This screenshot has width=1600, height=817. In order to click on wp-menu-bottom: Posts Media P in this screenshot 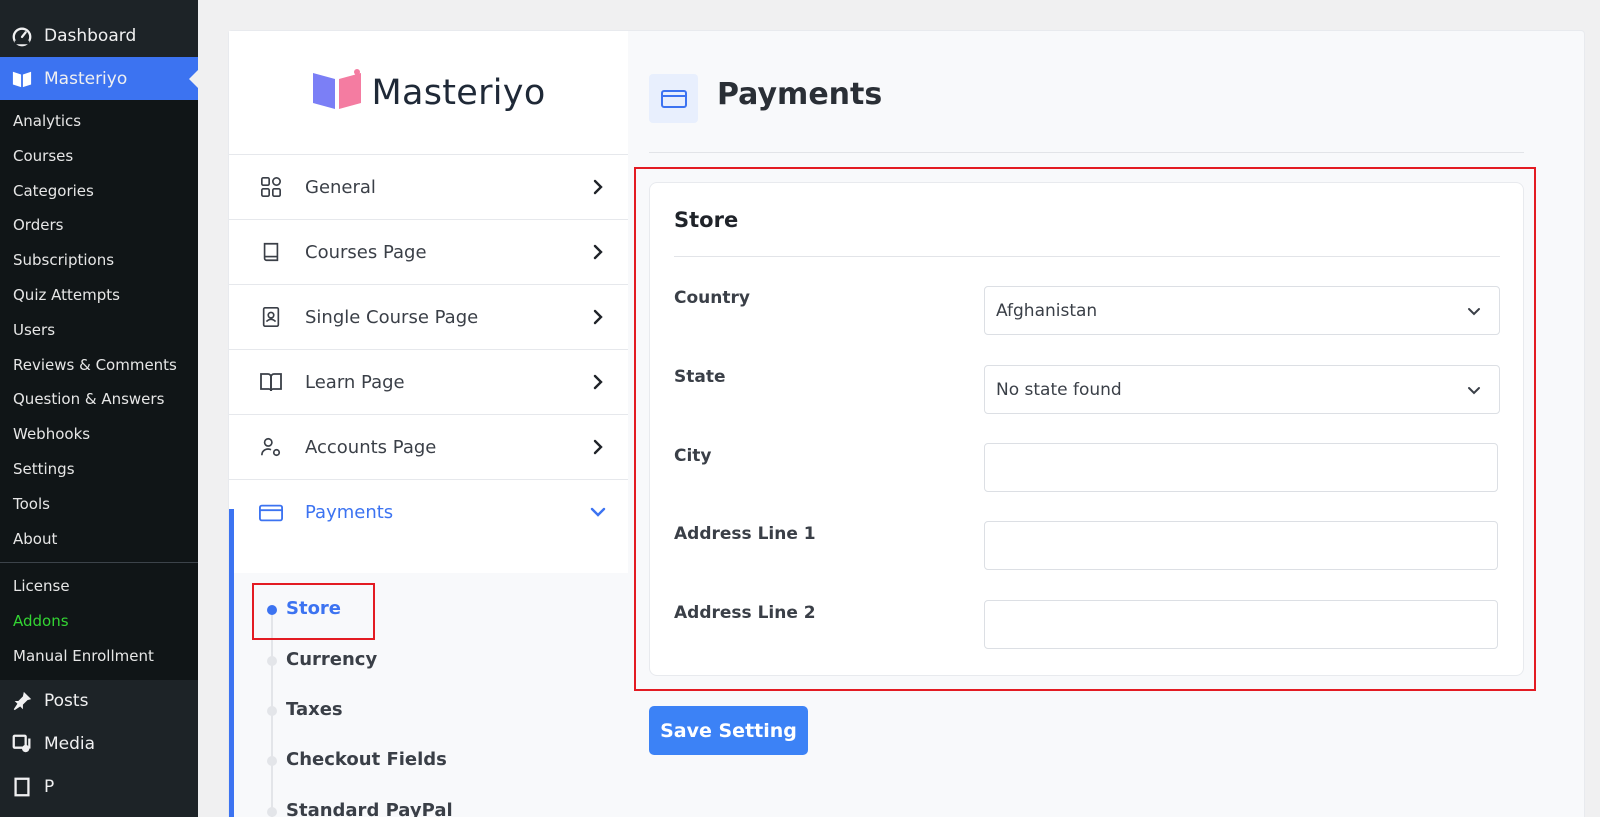, I will do `click(99, 744)`.